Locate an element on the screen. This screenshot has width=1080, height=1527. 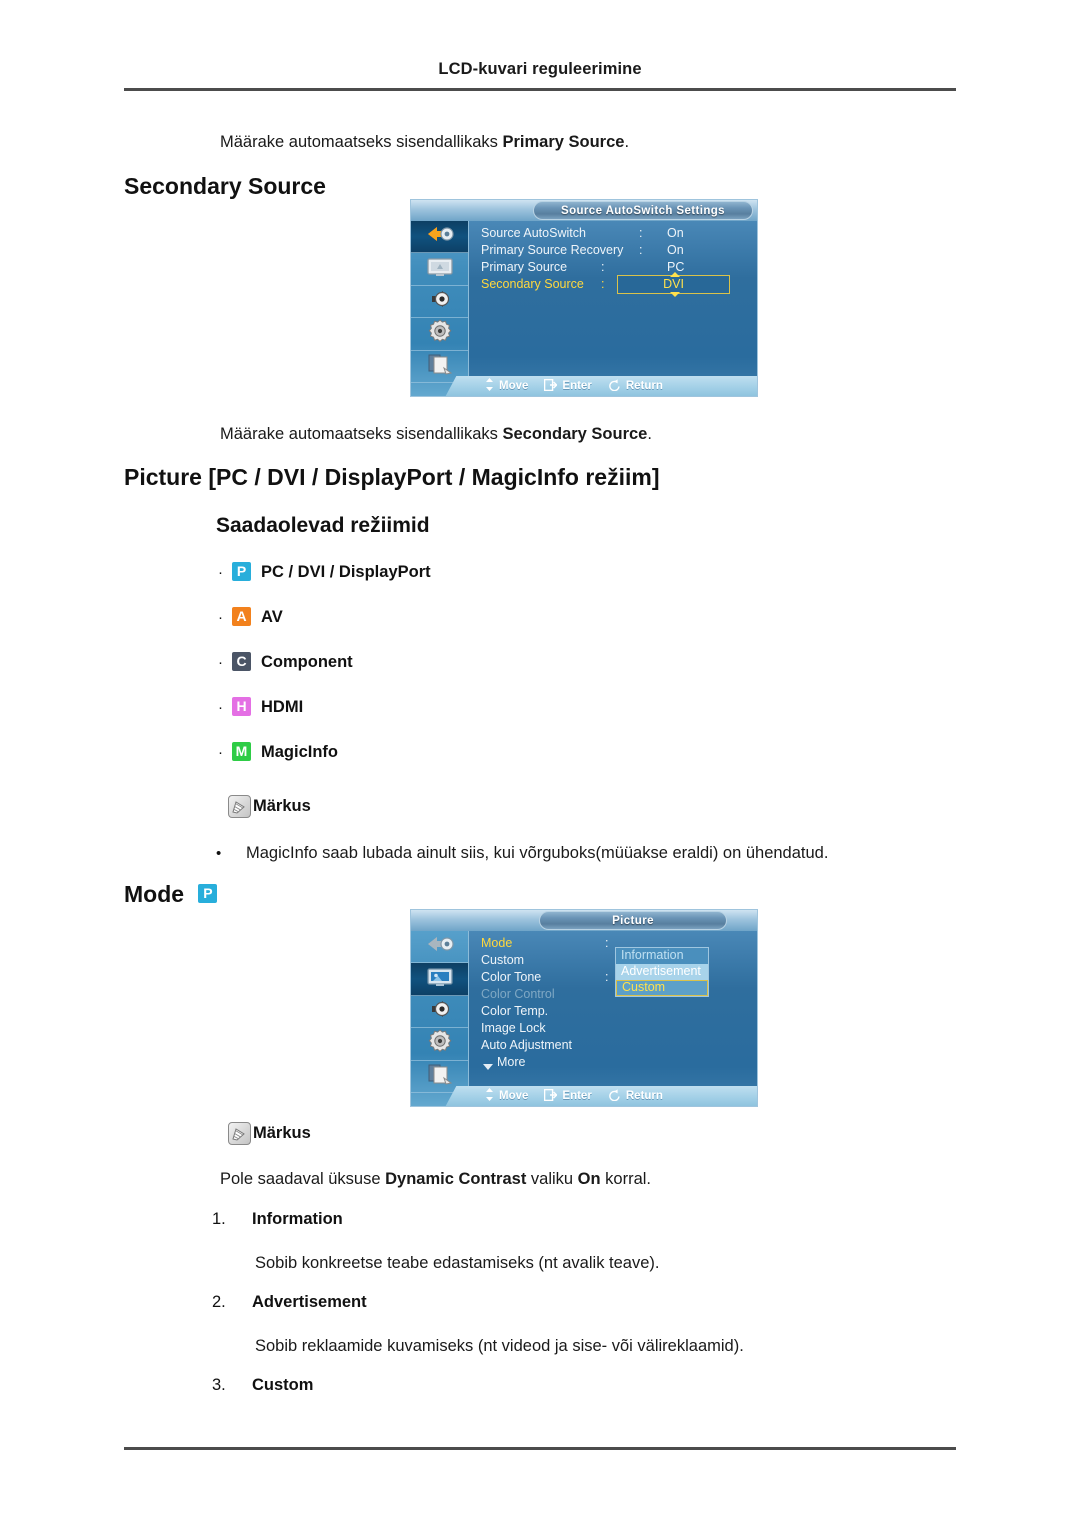
heading-mode-label: Mode is located at coordinates (154, 894).